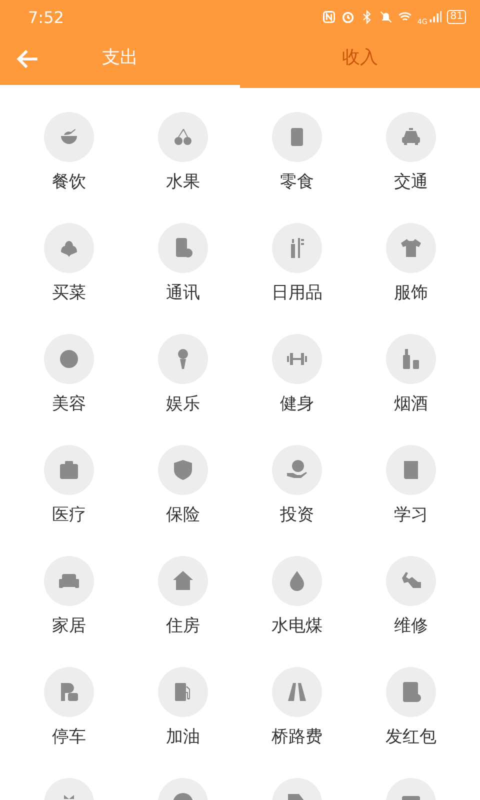 Image resolution: width=480 pixels, height=800 pixels. What do you see at coordinates (411, 515) in the screenshot?
I see `category-label: 学习` at bounding box center [411, 515].